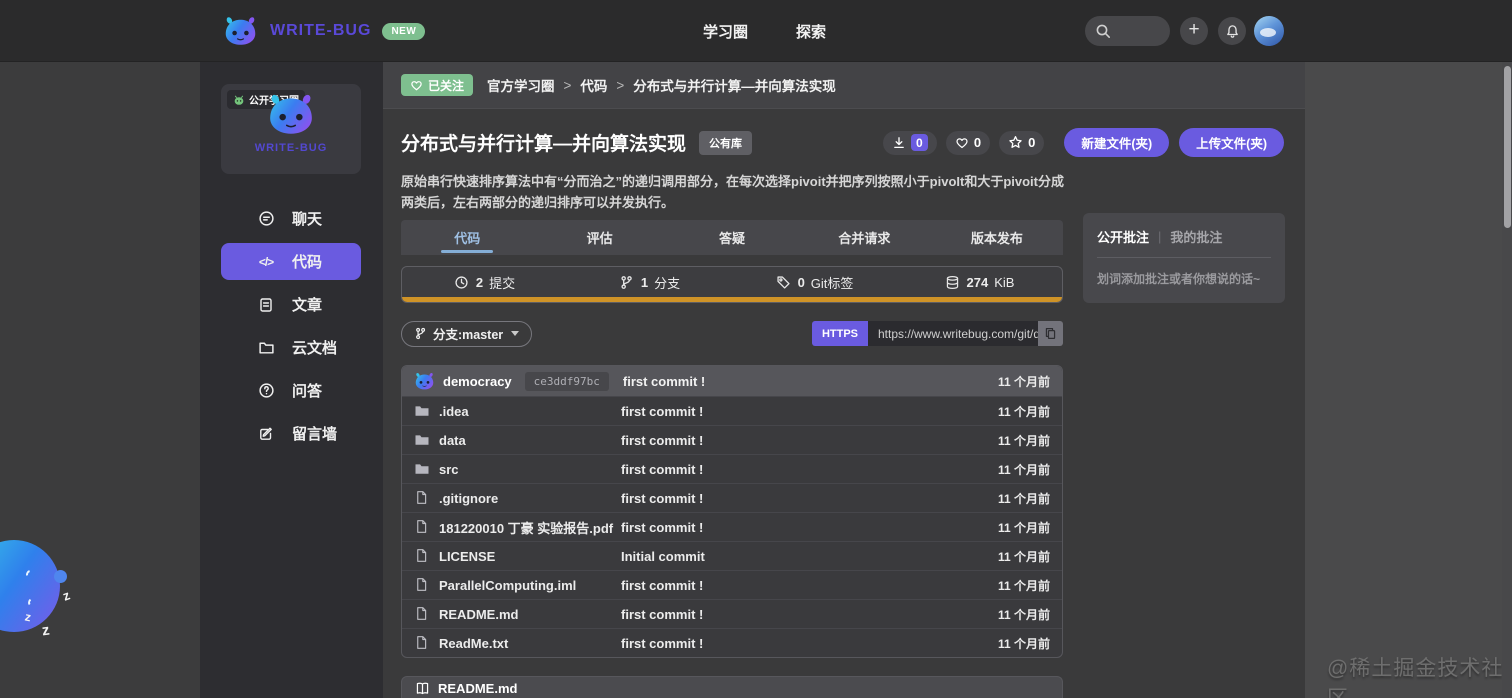  What do you see at coordinates (725, 31) in the screenshot?
I see `nav-link-circles: 学习圈` at bounding box center [725, 31].